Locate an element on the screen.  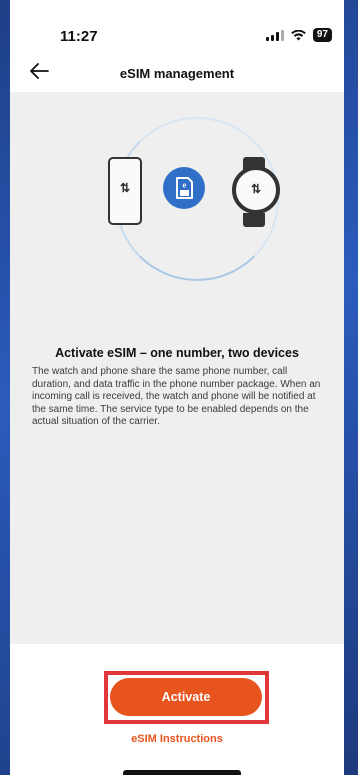
activate-button: Activate is located at coordinates (186, 697).